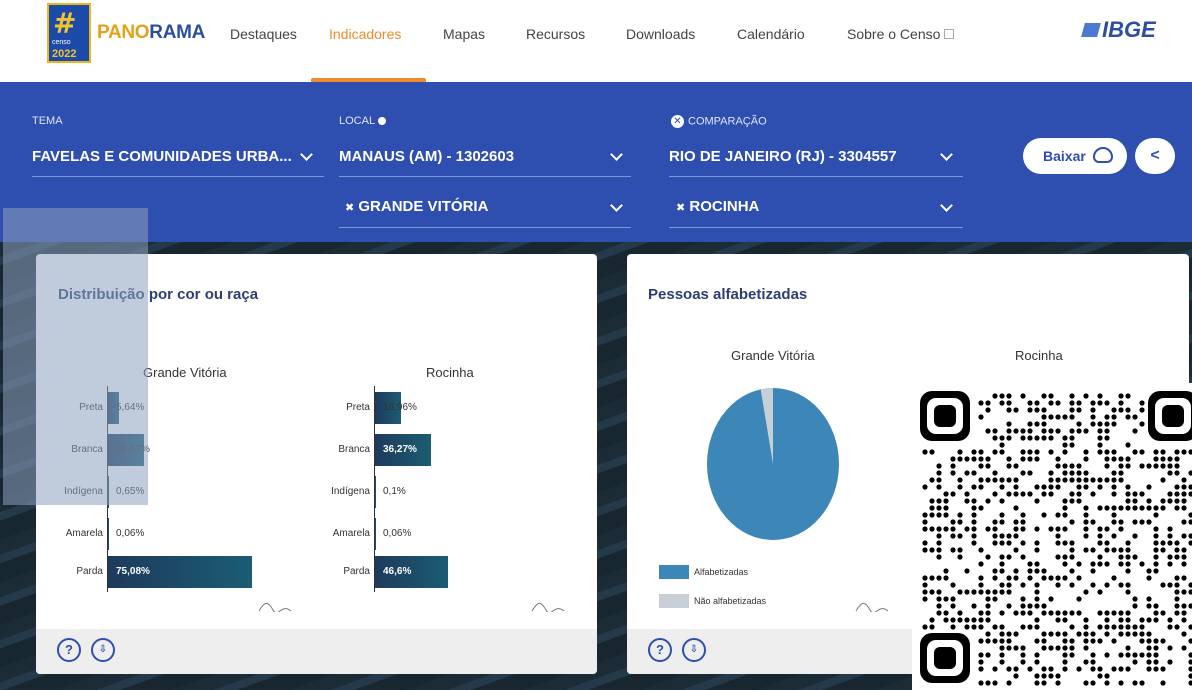 This screenshot has width=1192, height=690. Describe the element at coordinates (485, 227) in the screenshot. I see `local2-underline` at that location.